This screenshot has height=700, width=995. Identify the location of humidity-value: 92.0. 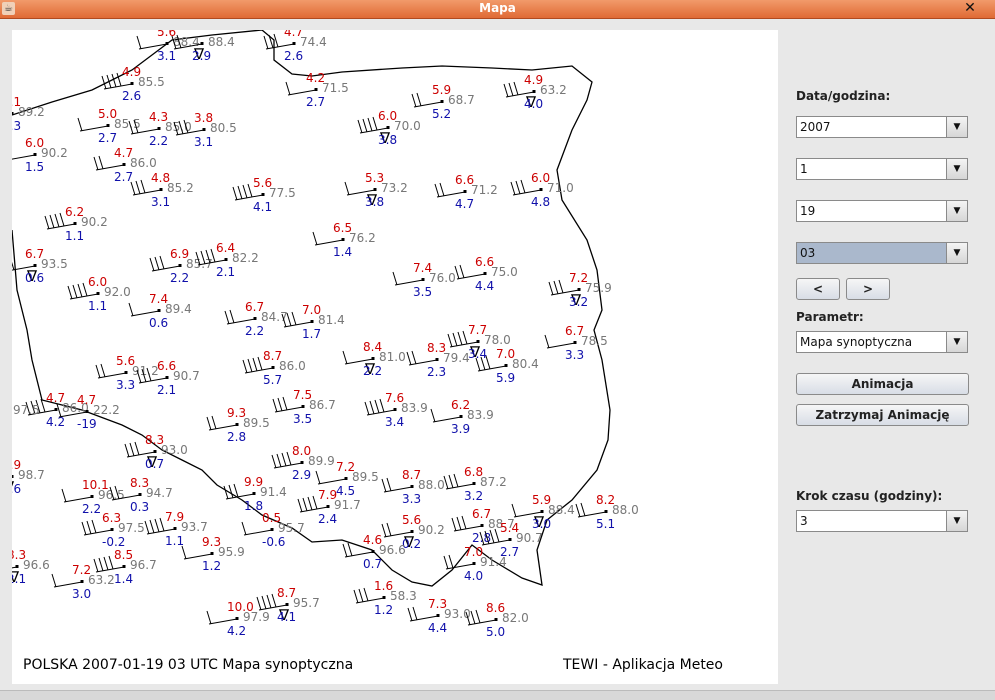
(117, 292).